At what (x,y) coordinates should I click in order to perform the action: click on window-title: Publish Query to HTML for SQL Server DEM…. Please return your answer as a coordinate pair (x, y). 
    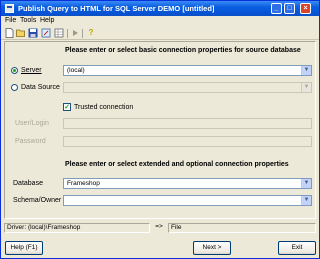
    Looking at the image, I should click on (116, 8).